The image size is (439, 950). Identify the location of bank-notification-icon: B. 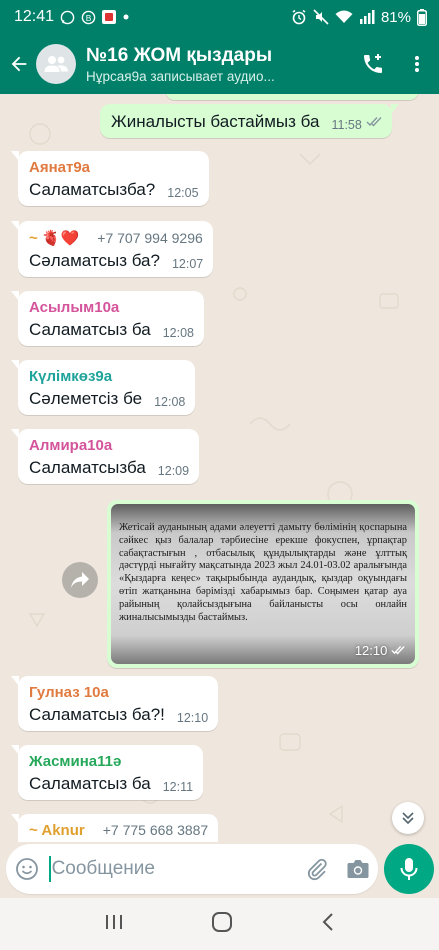
(88, 17).